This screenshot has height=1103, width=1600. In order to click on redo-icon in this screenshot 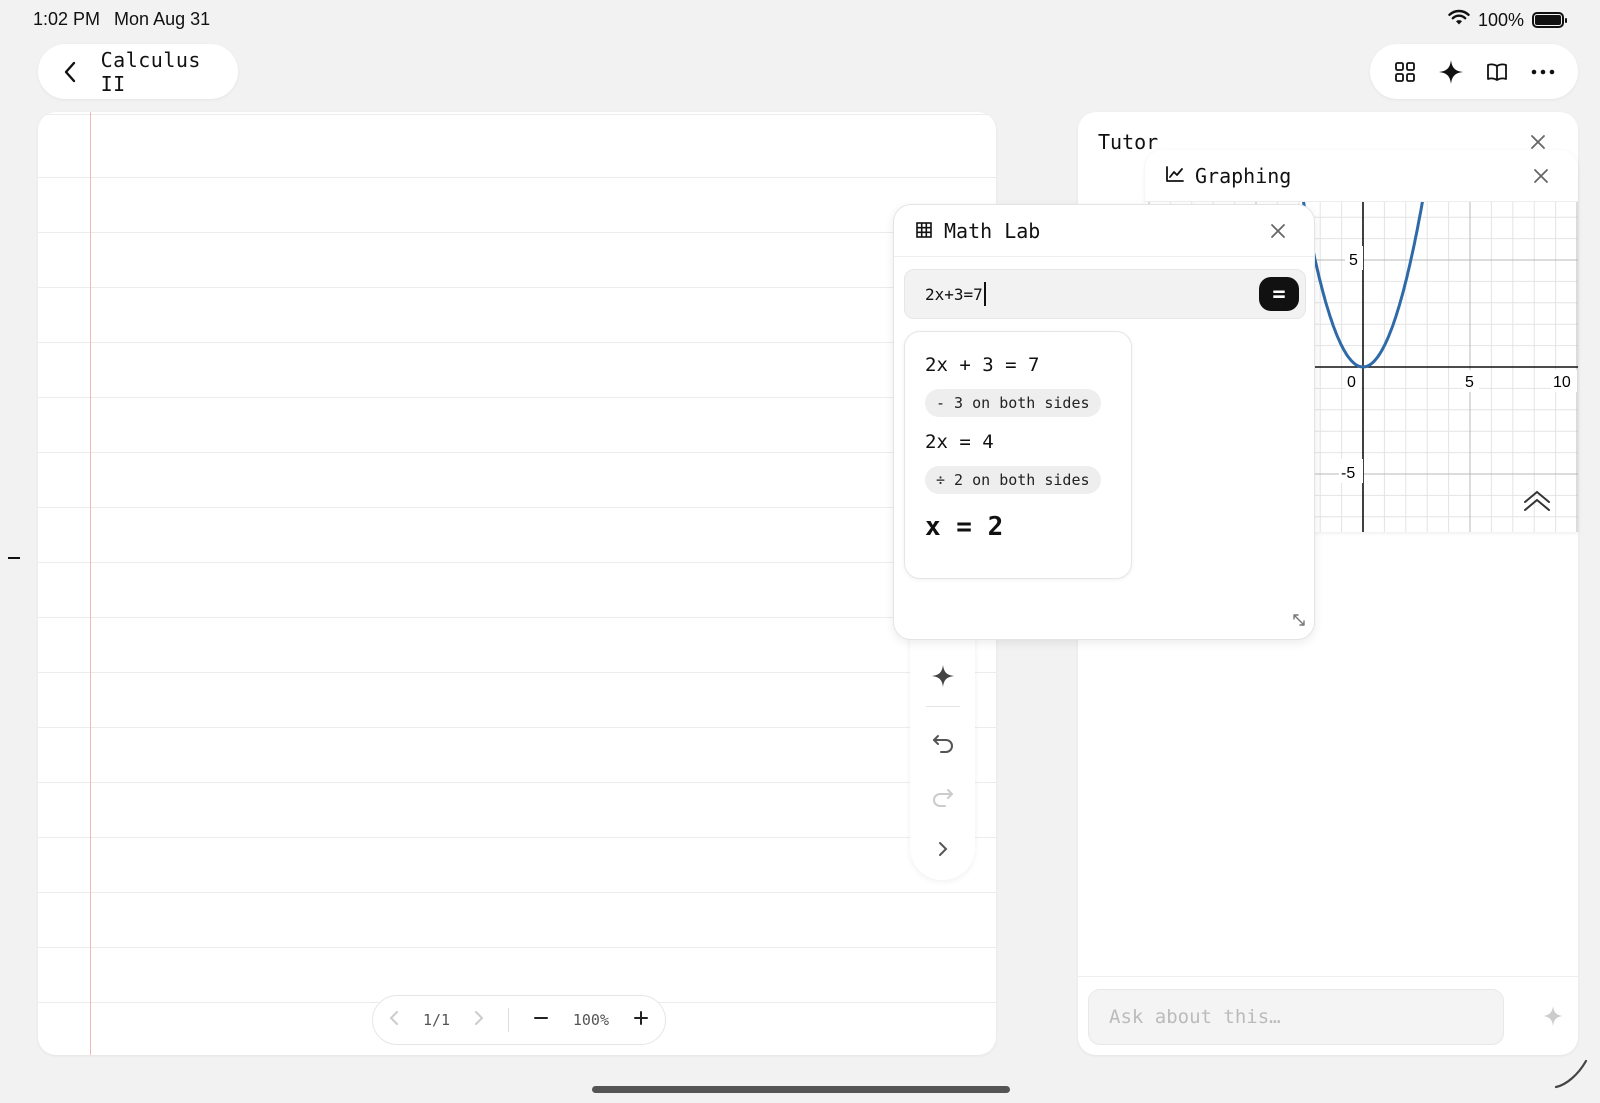, I will do `click(943, 797)`.